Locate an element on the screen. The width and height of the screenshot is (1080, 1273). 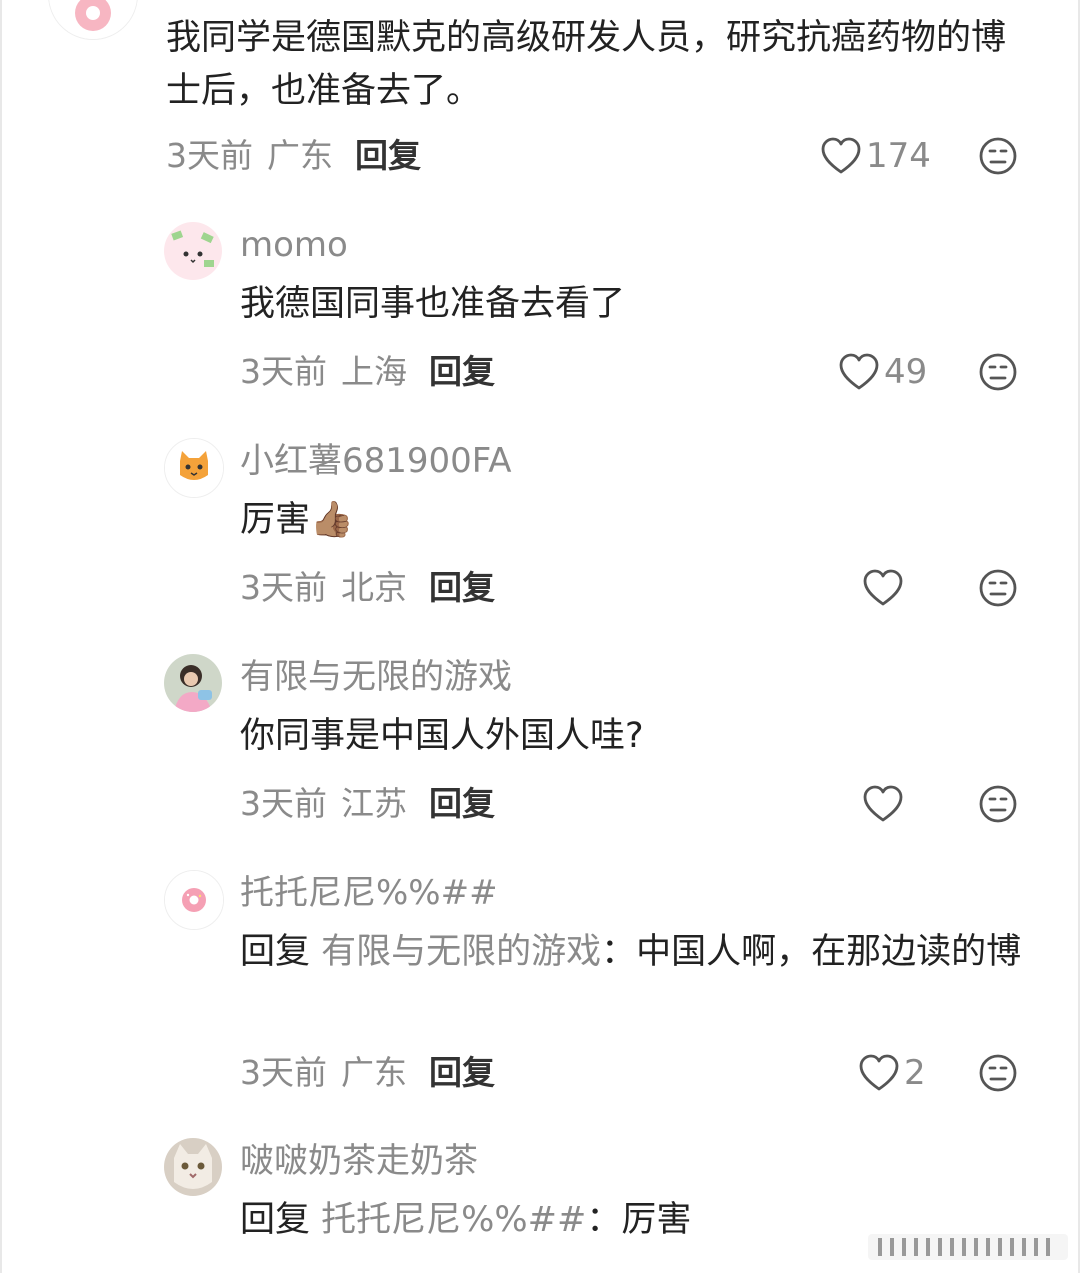
like-button: 2 is located at coordinates (892, 1073).